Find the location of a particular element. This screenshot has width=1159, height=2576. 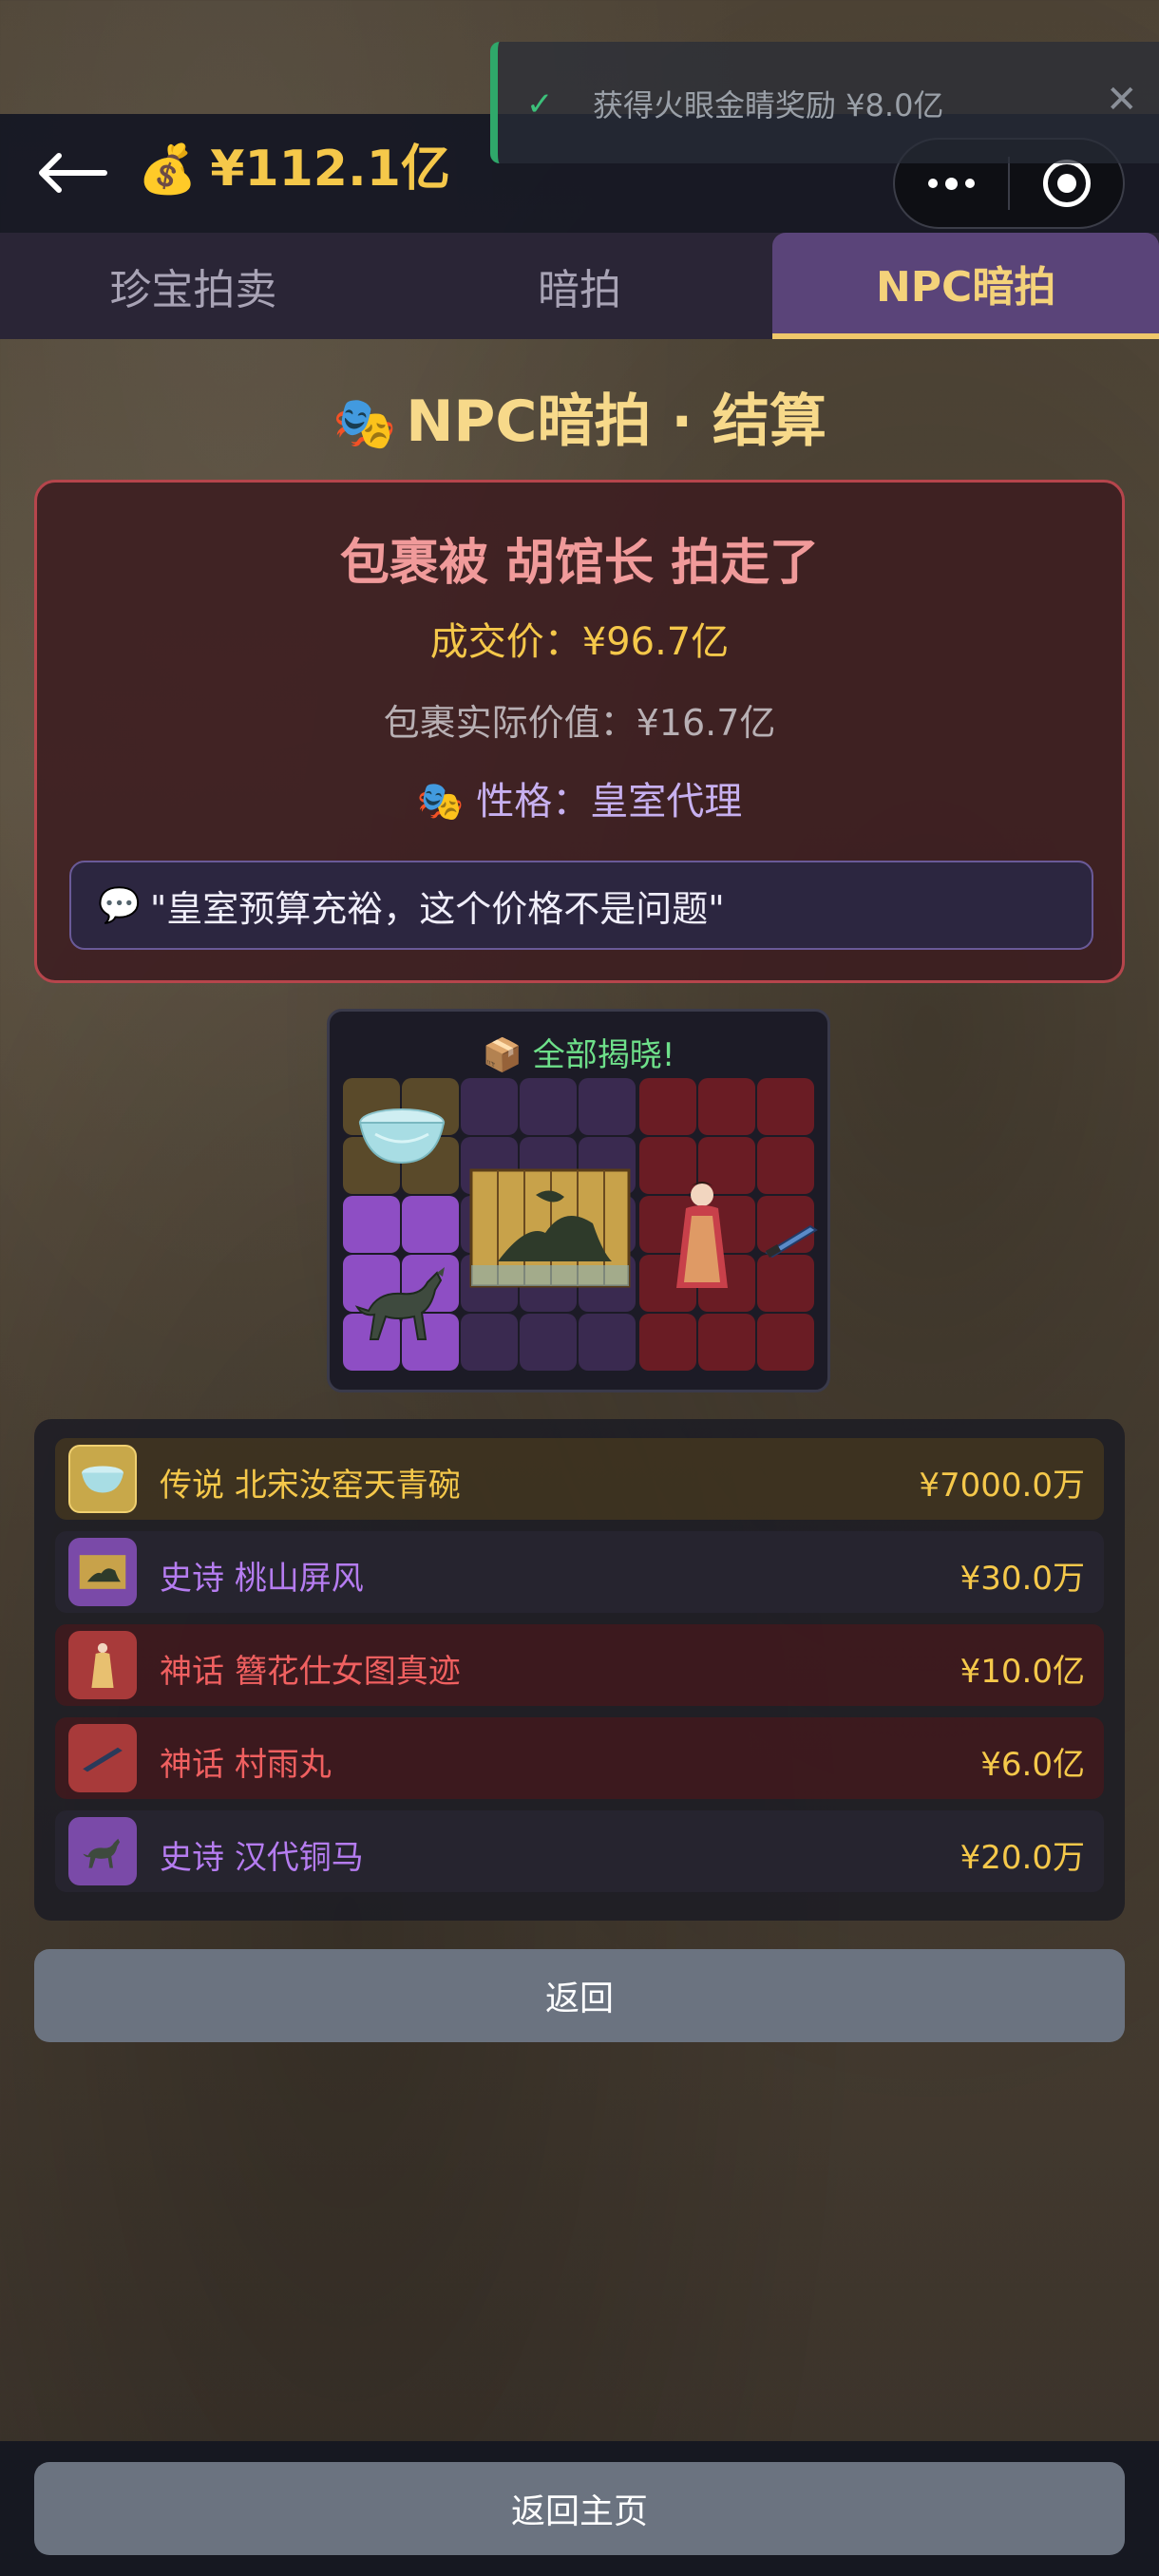

bottom-bar: 返回主页 is located at coordinates (579, 2508).